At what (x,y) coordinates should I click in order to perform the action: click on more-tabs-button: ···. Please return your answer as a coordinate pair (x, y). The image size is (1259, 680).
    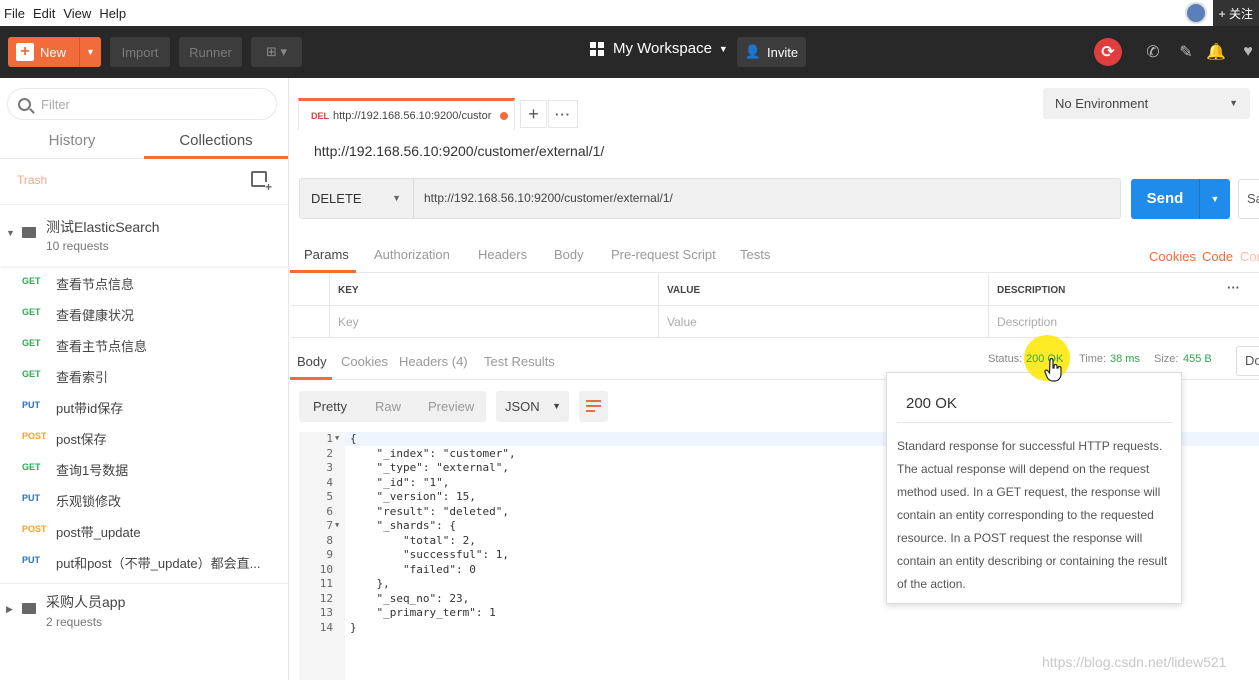
    Looking at the image, I should click on (563, 114).